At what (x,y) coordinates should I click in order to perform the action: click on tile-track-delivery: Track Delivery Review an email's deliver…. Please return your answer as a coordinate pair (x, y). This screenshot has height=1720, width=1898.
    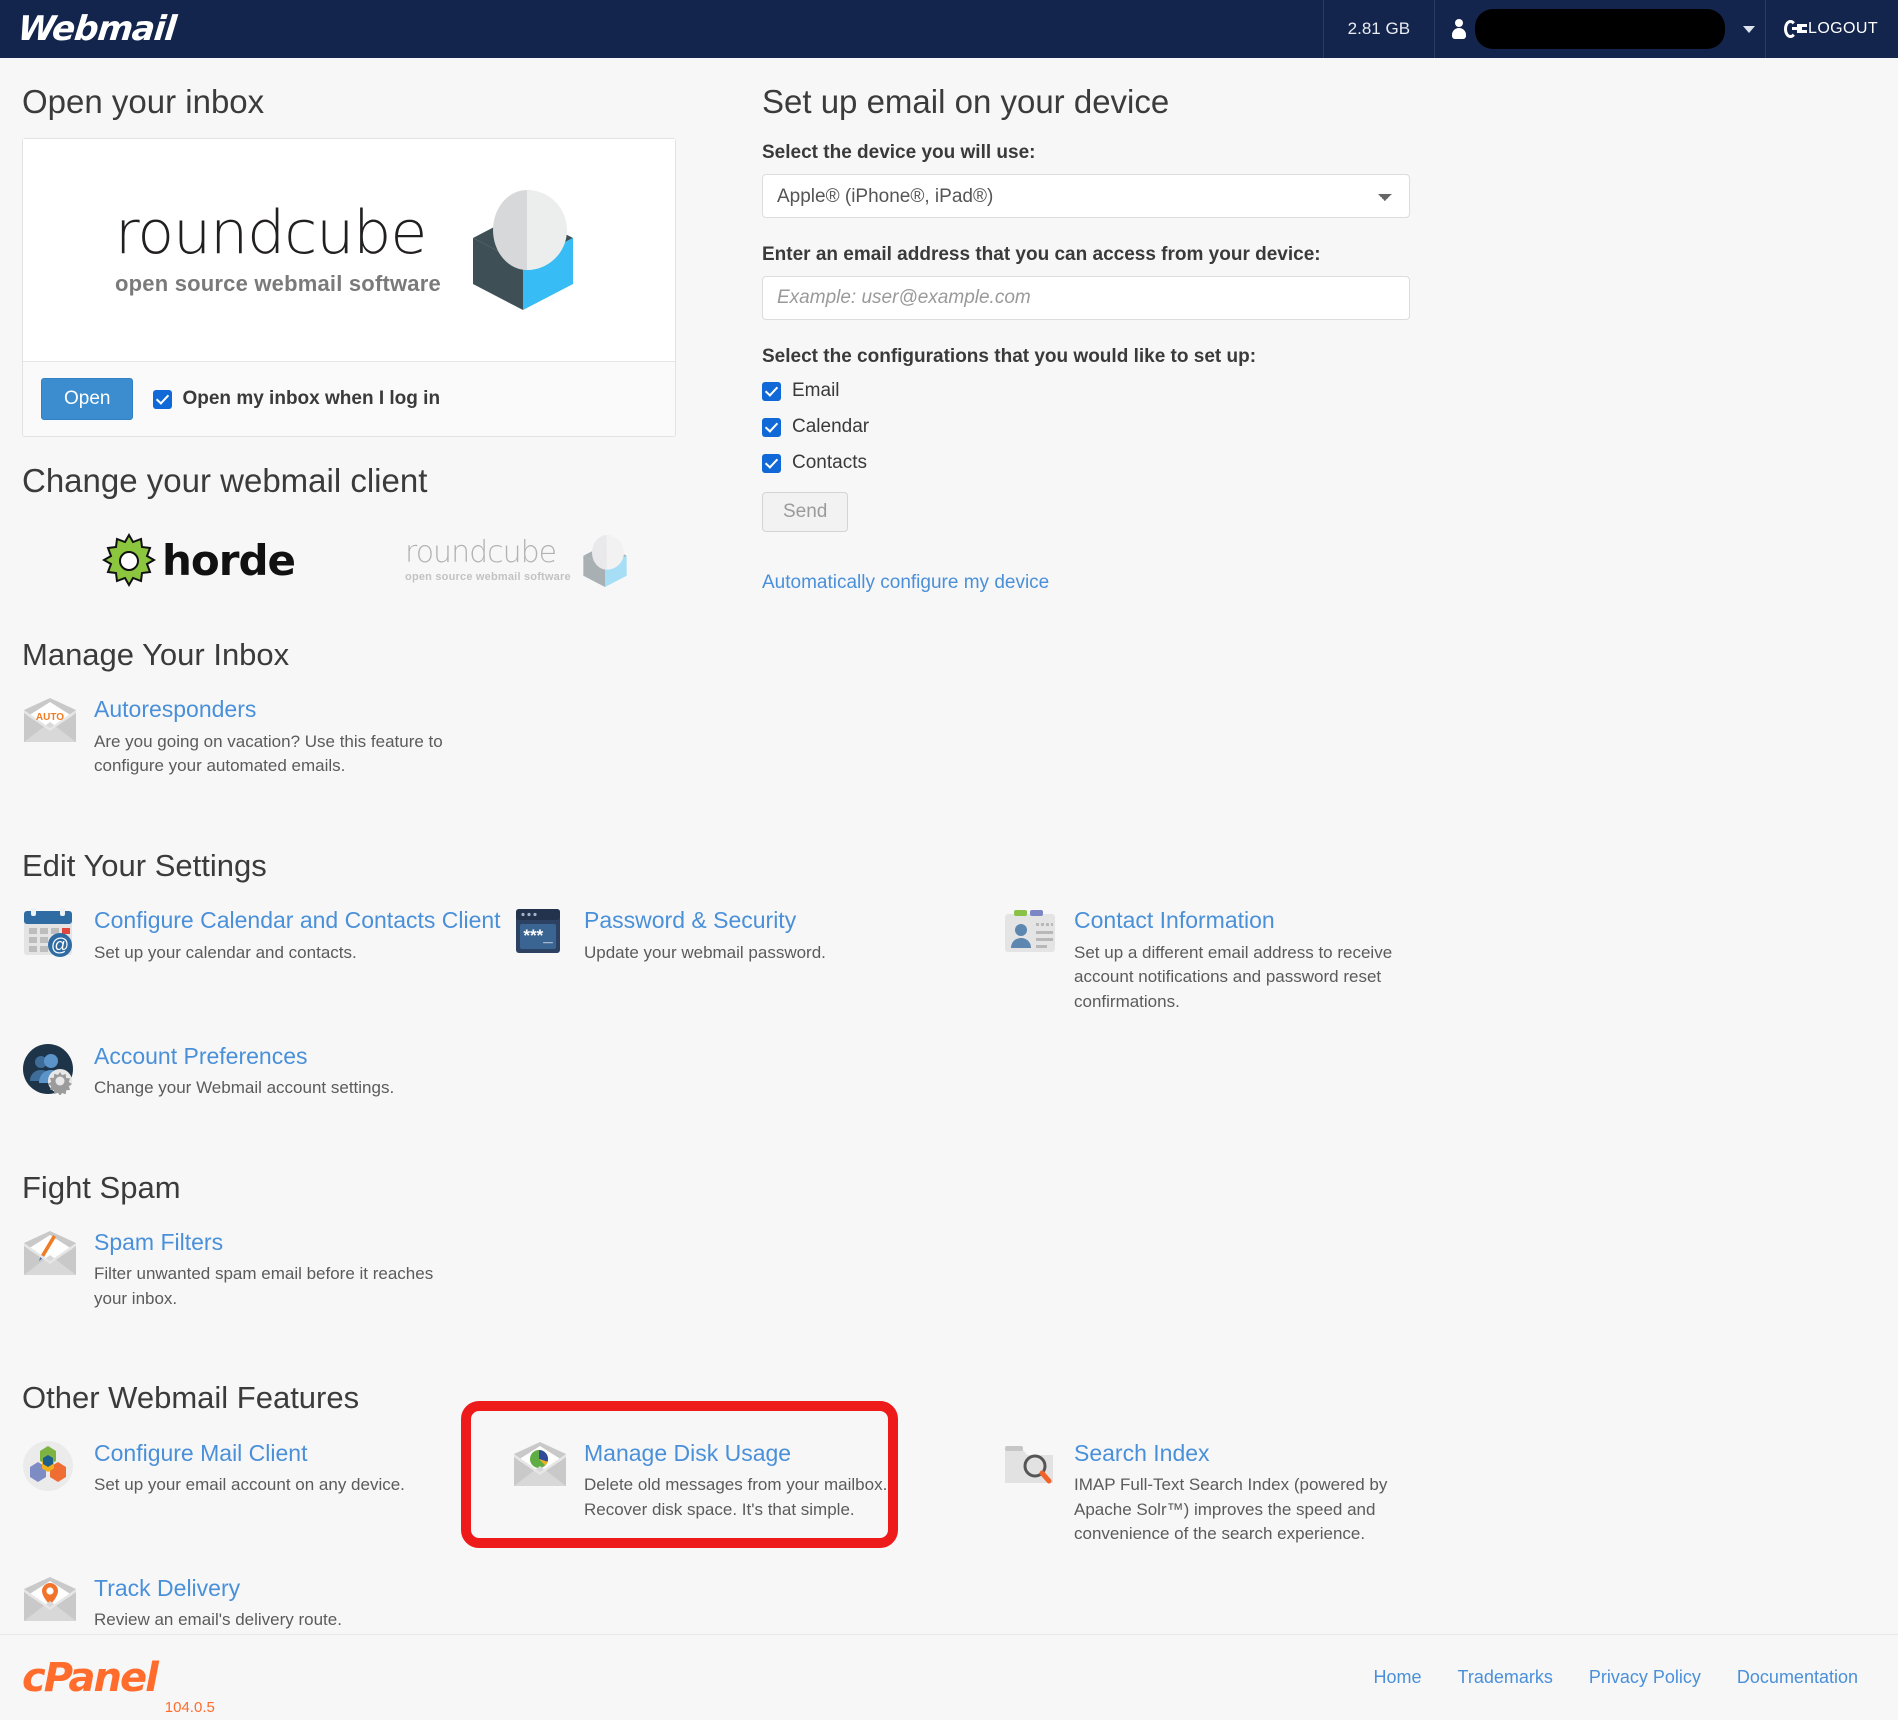
    Looking at the image, I should click on (267, 1603).